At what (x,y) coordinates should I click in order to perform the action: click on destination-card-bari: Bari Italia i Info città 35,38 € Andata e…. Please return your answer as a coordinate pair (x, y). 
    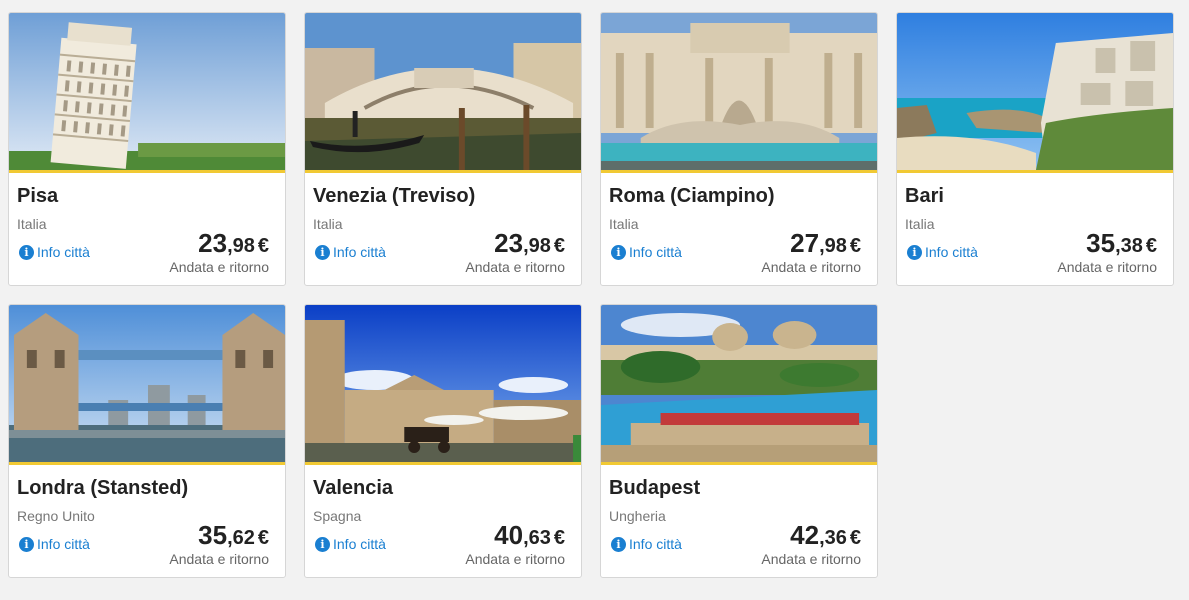
    Looking at the image, I should click on (1035, 149).